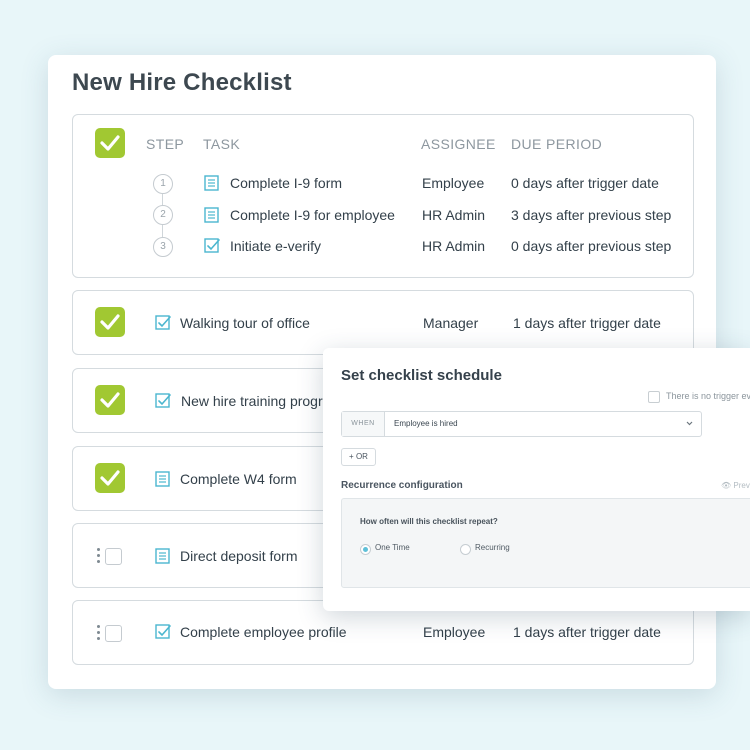 The image size is (750, 750). Describe the element at coordinates (708, 396) in the screenshot. I see `no-trigger-label: There is no trigger ev` at that location.